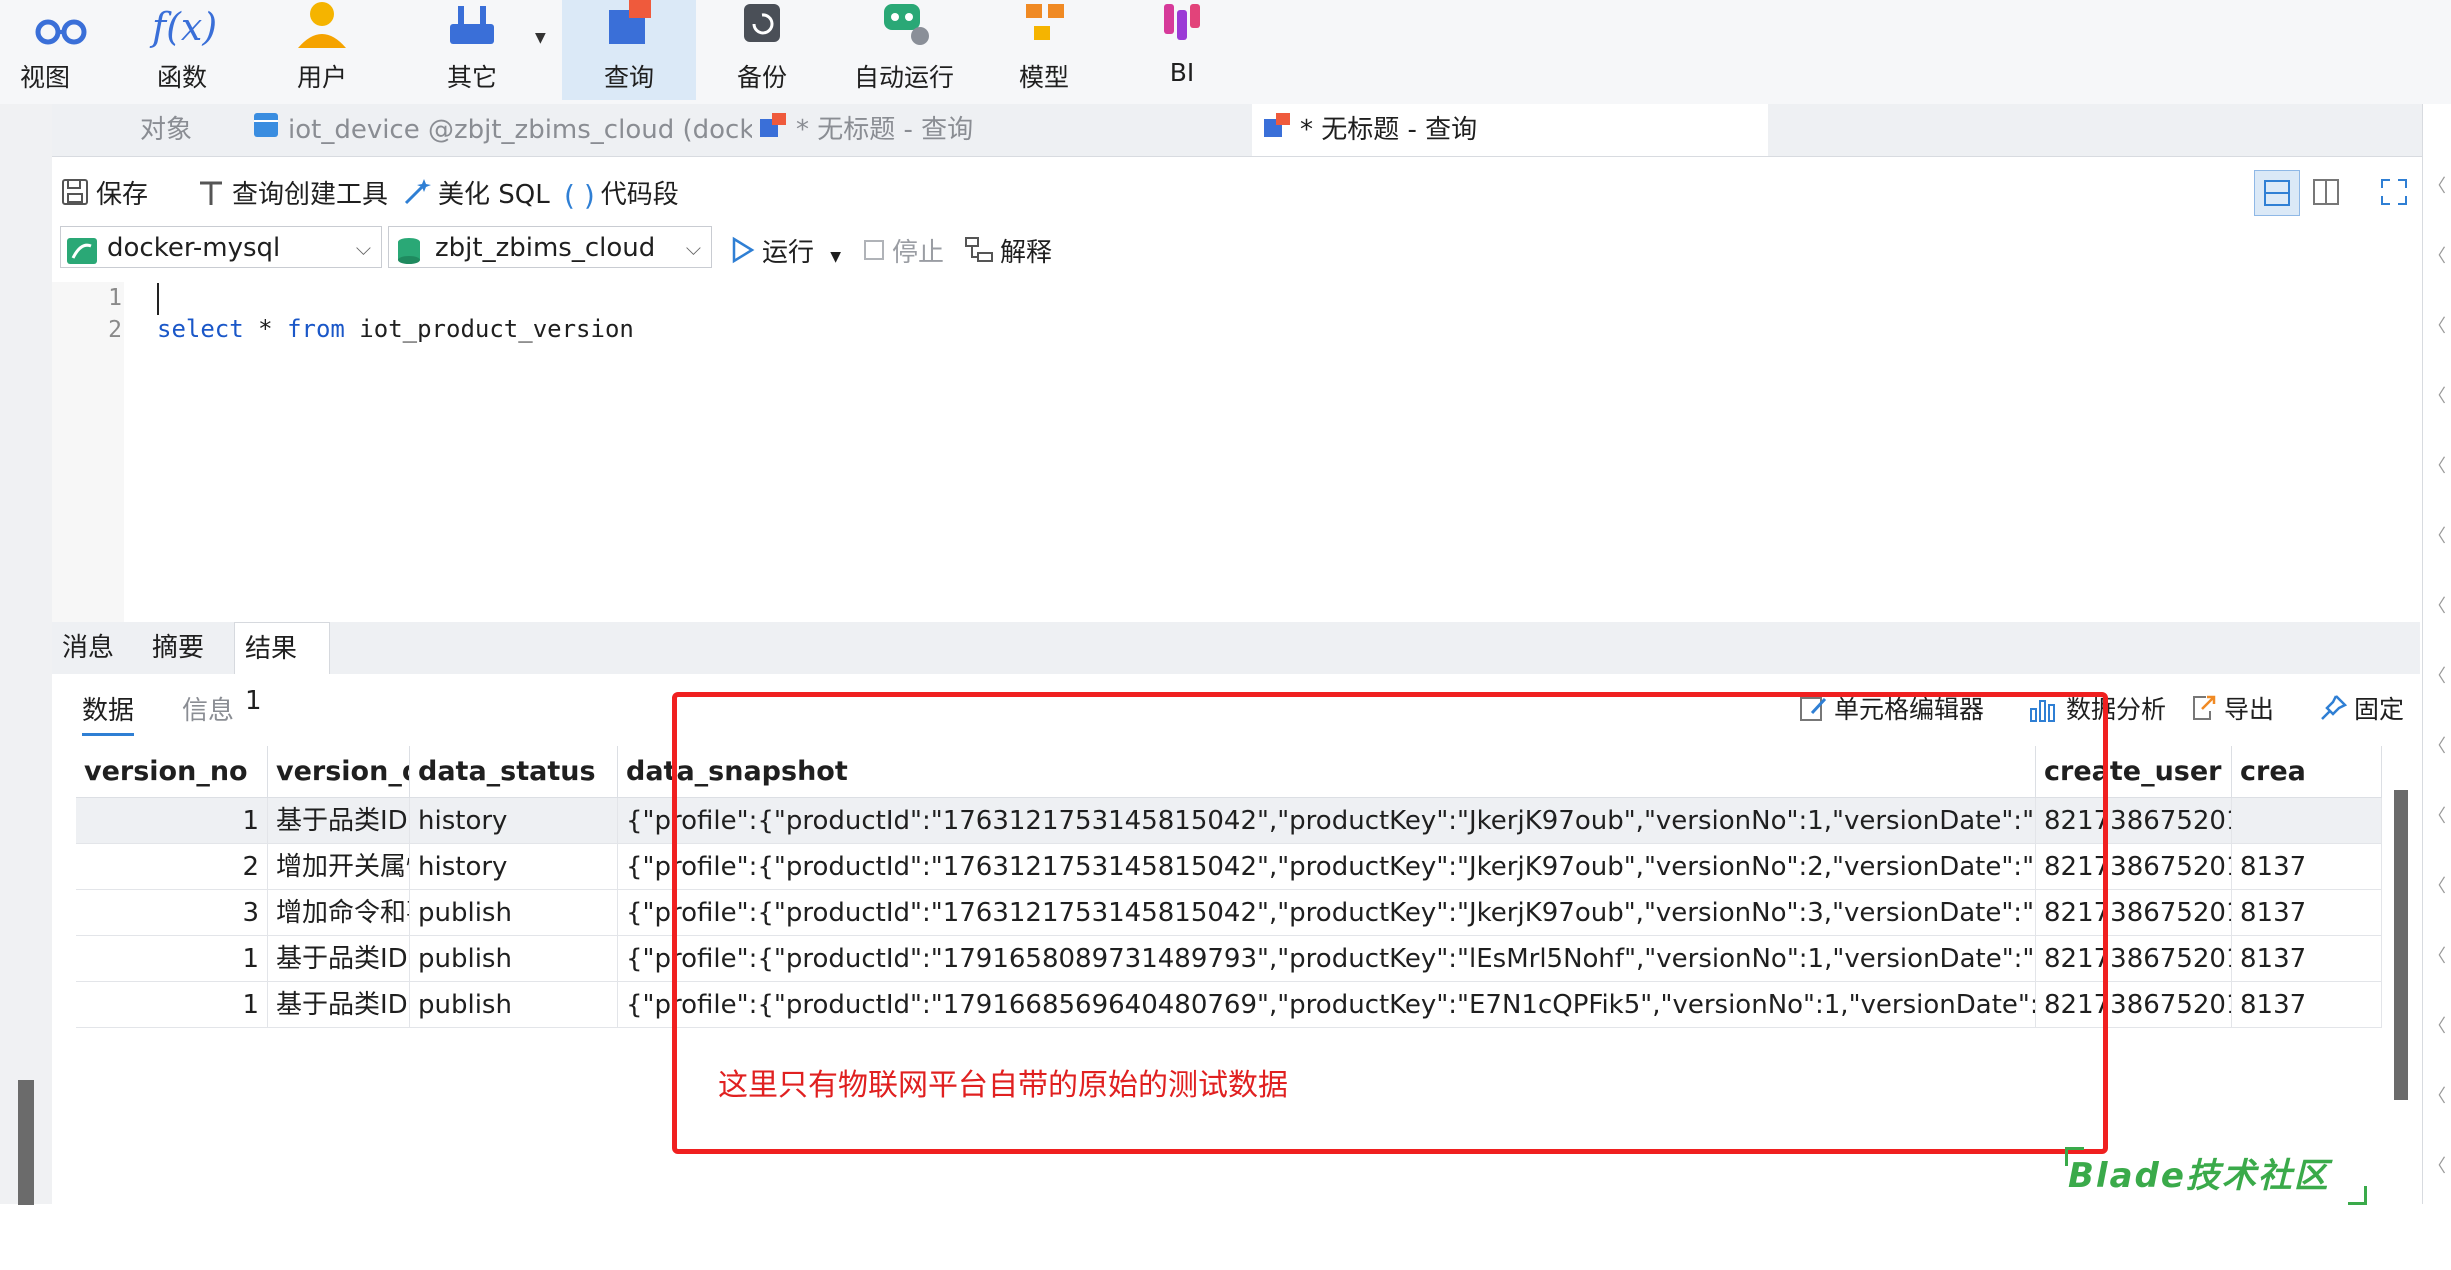 This screenshot has width=2451, height=1270. I want to click on layout-stacked-button, so click(2277, 193).